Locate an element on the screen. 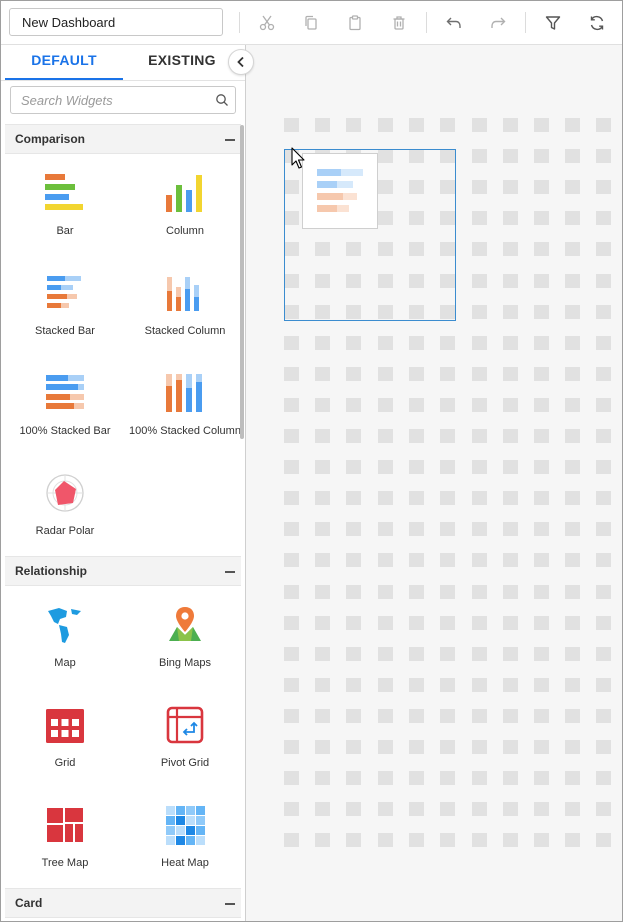 Image resolution: width=623 pixels, height=922 pixels. redo-icon is located at coordinates (498, 23).